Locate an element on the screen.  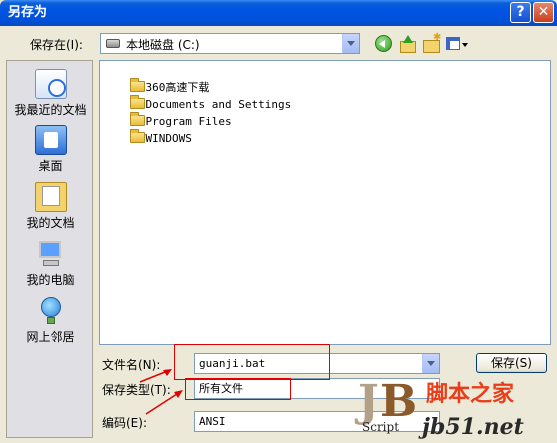
arrowhead is located at coordinates (178, 394).